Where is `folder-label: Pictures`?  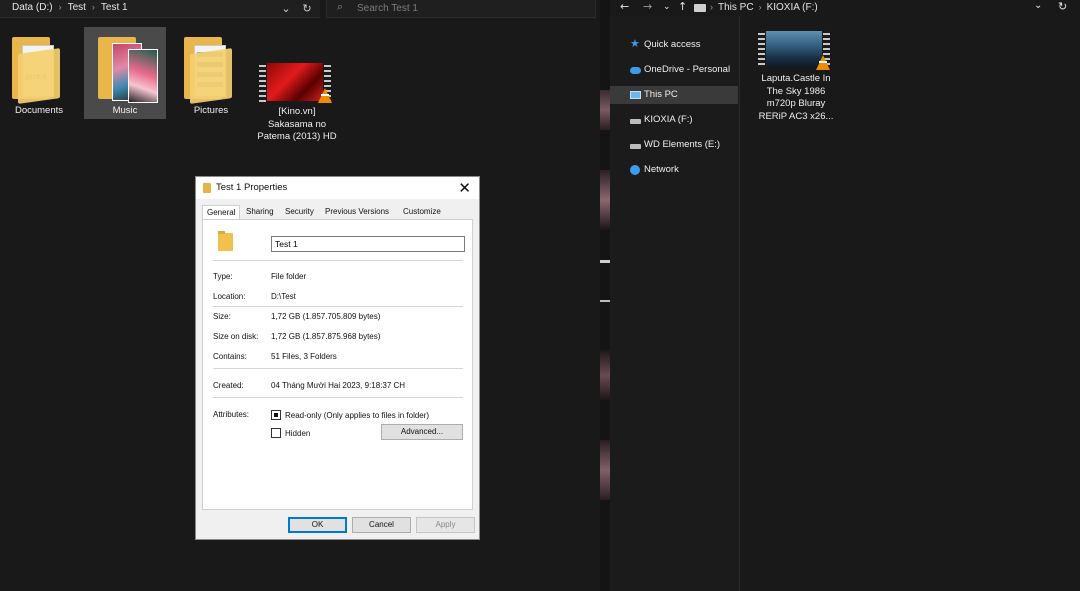 folder-label: Pictures is located at coordinates (211, 110).